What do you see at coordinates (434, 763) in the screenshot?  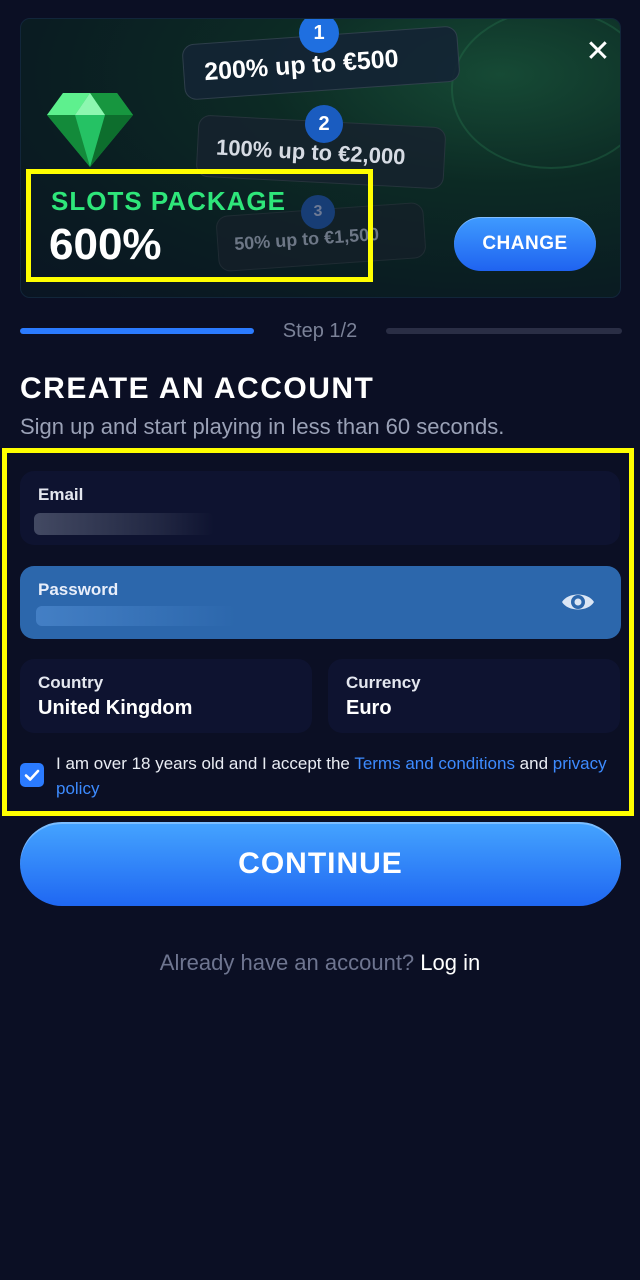 I see `terms-link: Terms and conditions` at bounding box center [434, 763].